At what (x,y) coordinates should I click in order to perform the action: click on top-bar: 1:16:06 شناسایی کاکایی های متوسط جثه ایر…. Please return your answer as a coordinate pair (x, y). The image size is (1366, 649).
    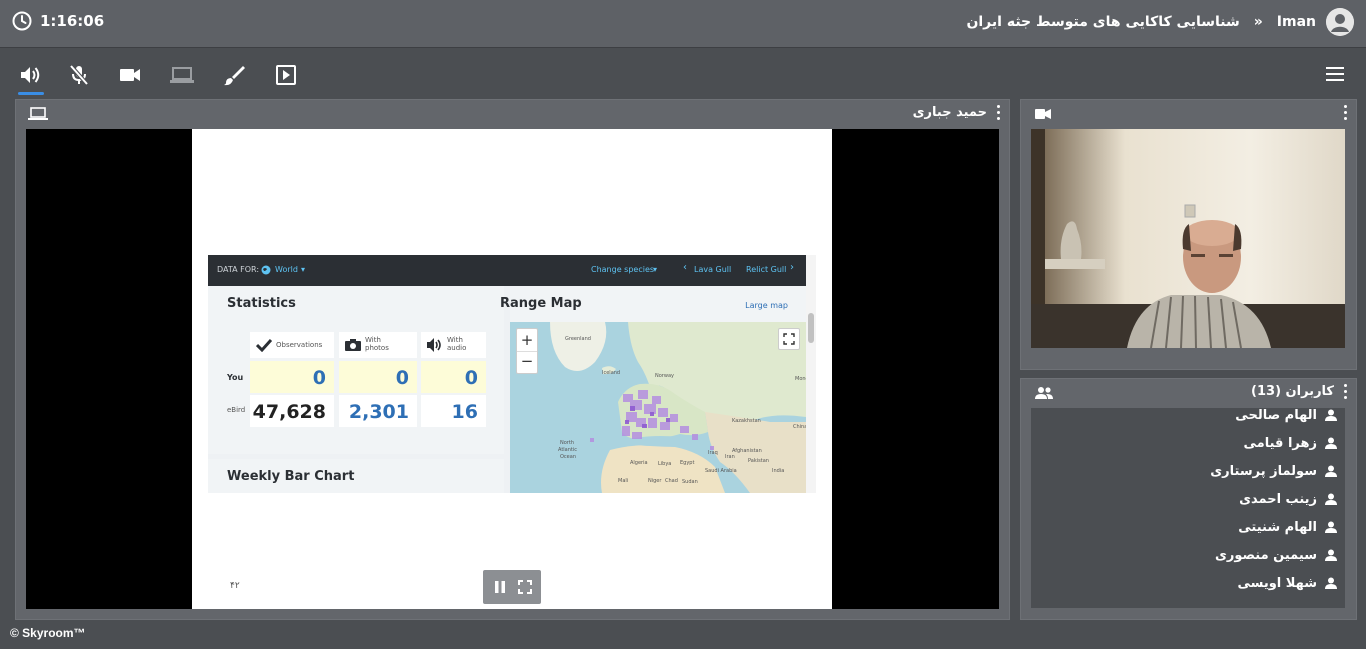
    Looking at the image, I should click on (683, 24).